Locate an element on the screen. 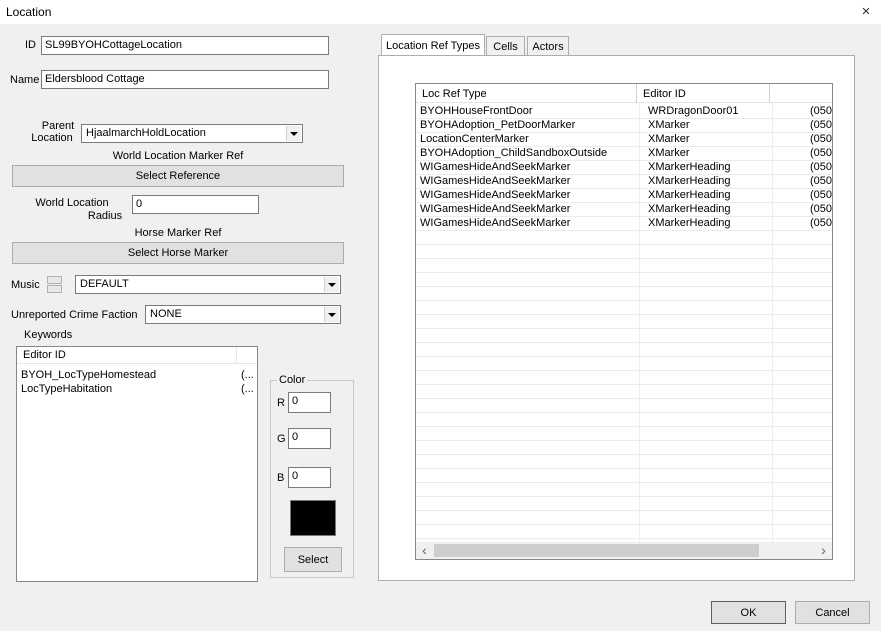  blue-label: B is located at coordinates (281, 478).